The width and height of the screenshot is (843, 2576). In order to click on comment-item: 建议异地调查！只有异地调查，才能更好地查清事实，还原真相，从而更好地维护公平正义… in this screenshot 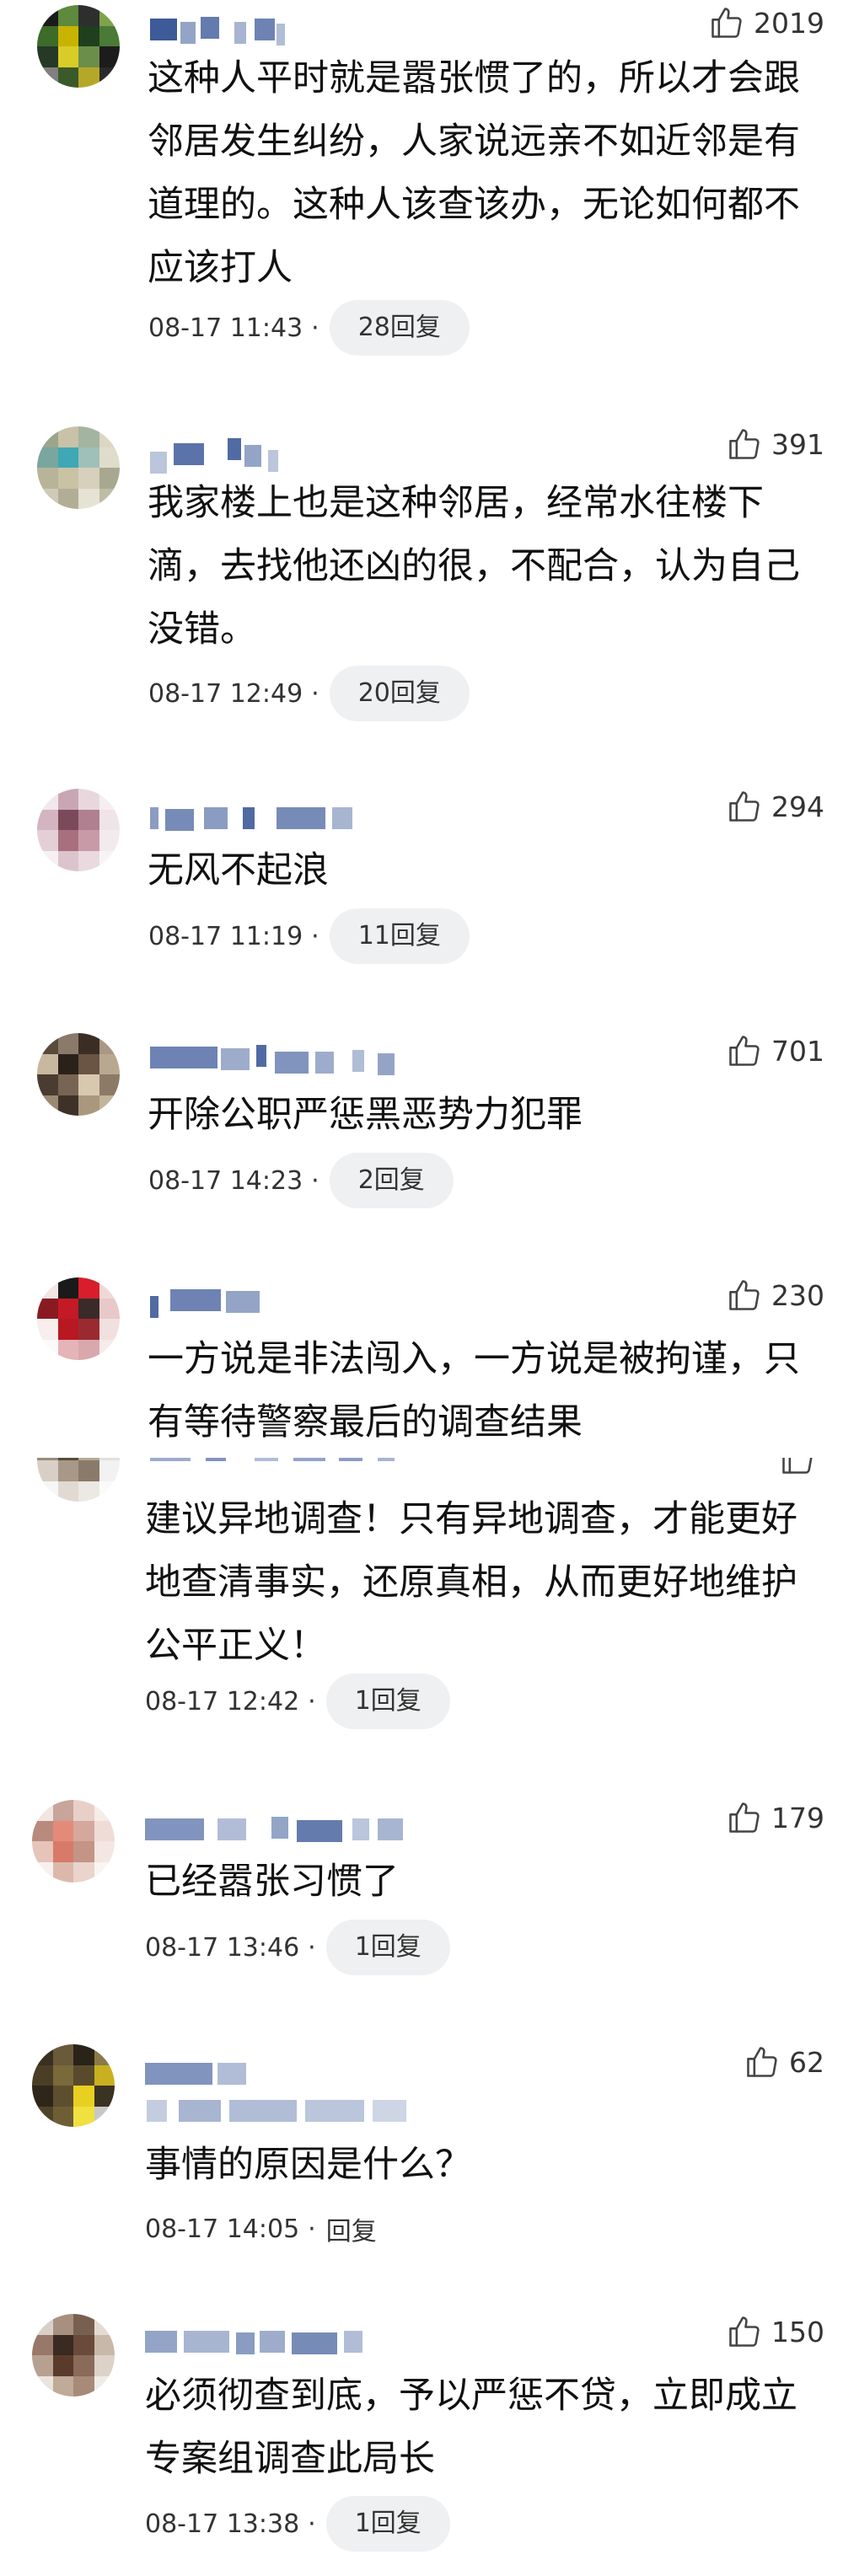, I will do `click(421, 1605)`.